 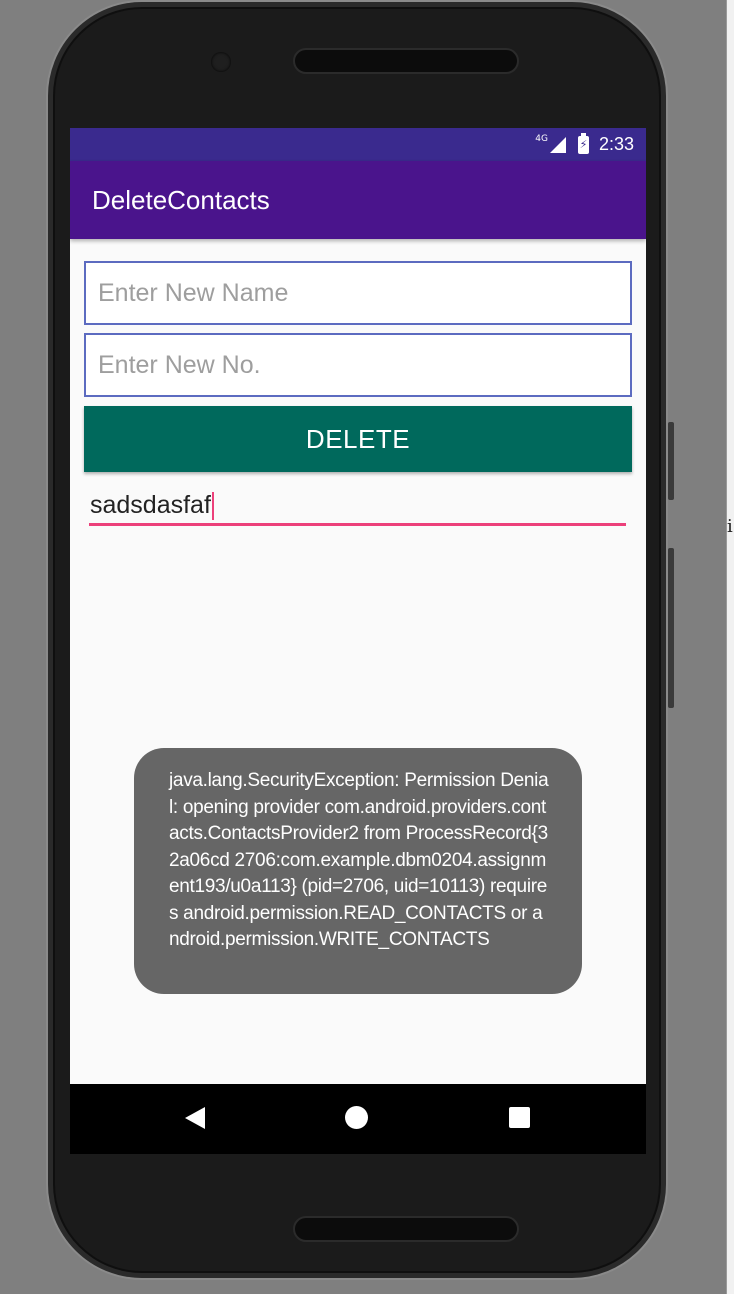 I want to click on app-title: DeleteContacts, so click(x=181, y=199).